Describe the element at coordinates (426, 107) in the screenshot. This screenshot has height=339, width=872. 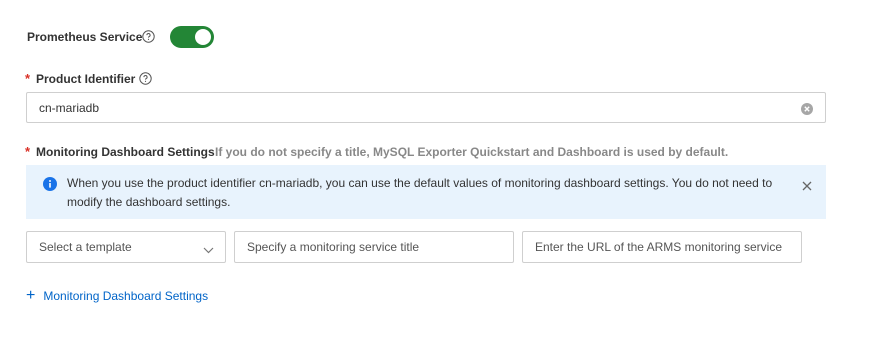
I see `product-identifier-input: cn-mariadb` at that location.